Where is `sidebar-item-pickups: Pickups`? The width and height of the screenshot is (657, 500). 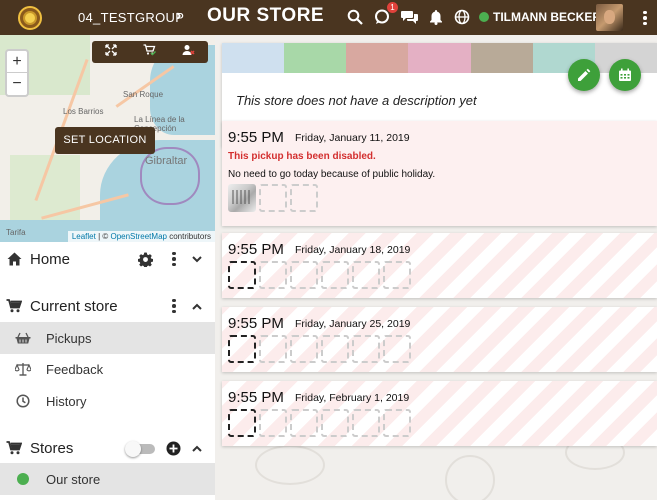
sidebar-item-pickups: Pickups is located at coordinates (107, 338).